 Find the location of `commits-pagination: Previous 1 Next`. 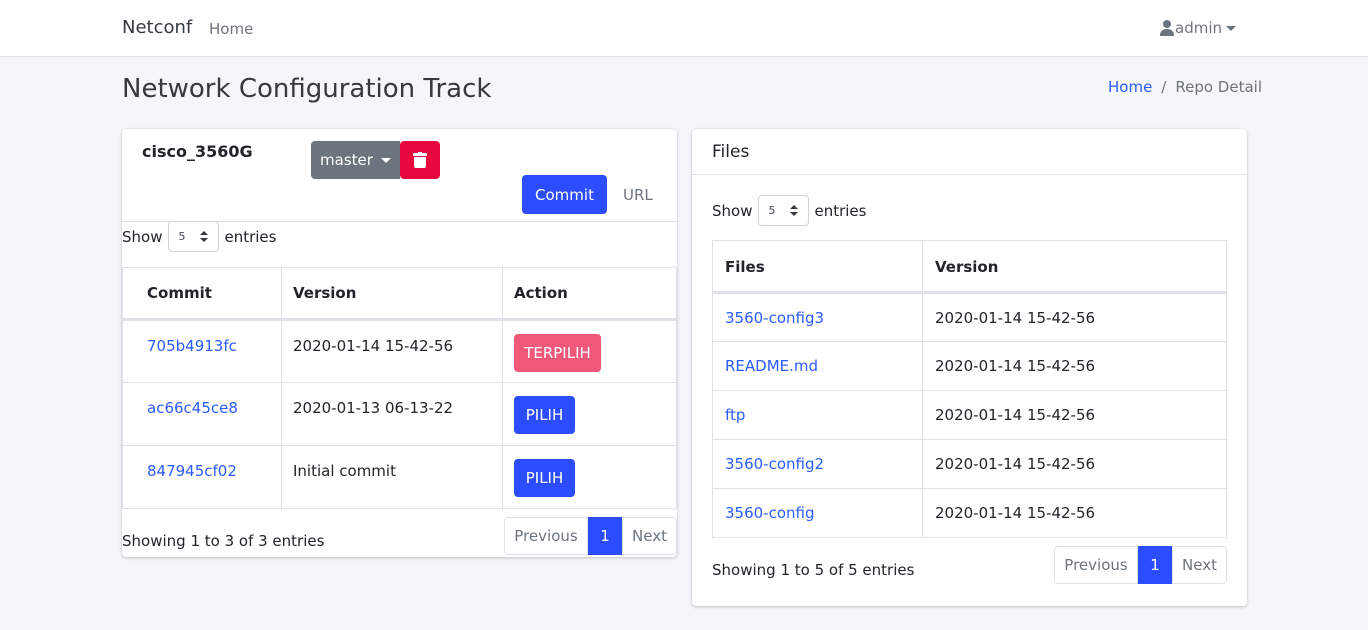

commits-pagination: Previous 1 Next is located at coordinates (590, 536).